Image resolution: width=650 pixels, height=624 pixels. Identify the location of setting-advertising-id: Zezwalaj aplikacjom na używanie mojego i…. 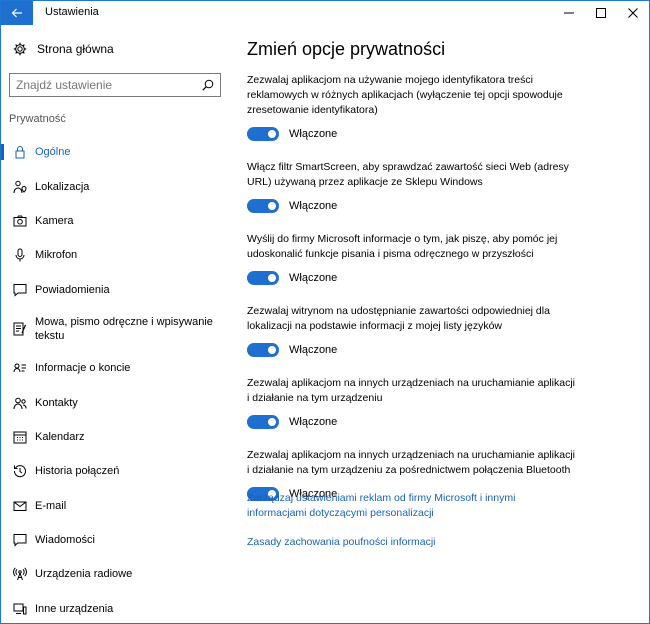
(442, 108).